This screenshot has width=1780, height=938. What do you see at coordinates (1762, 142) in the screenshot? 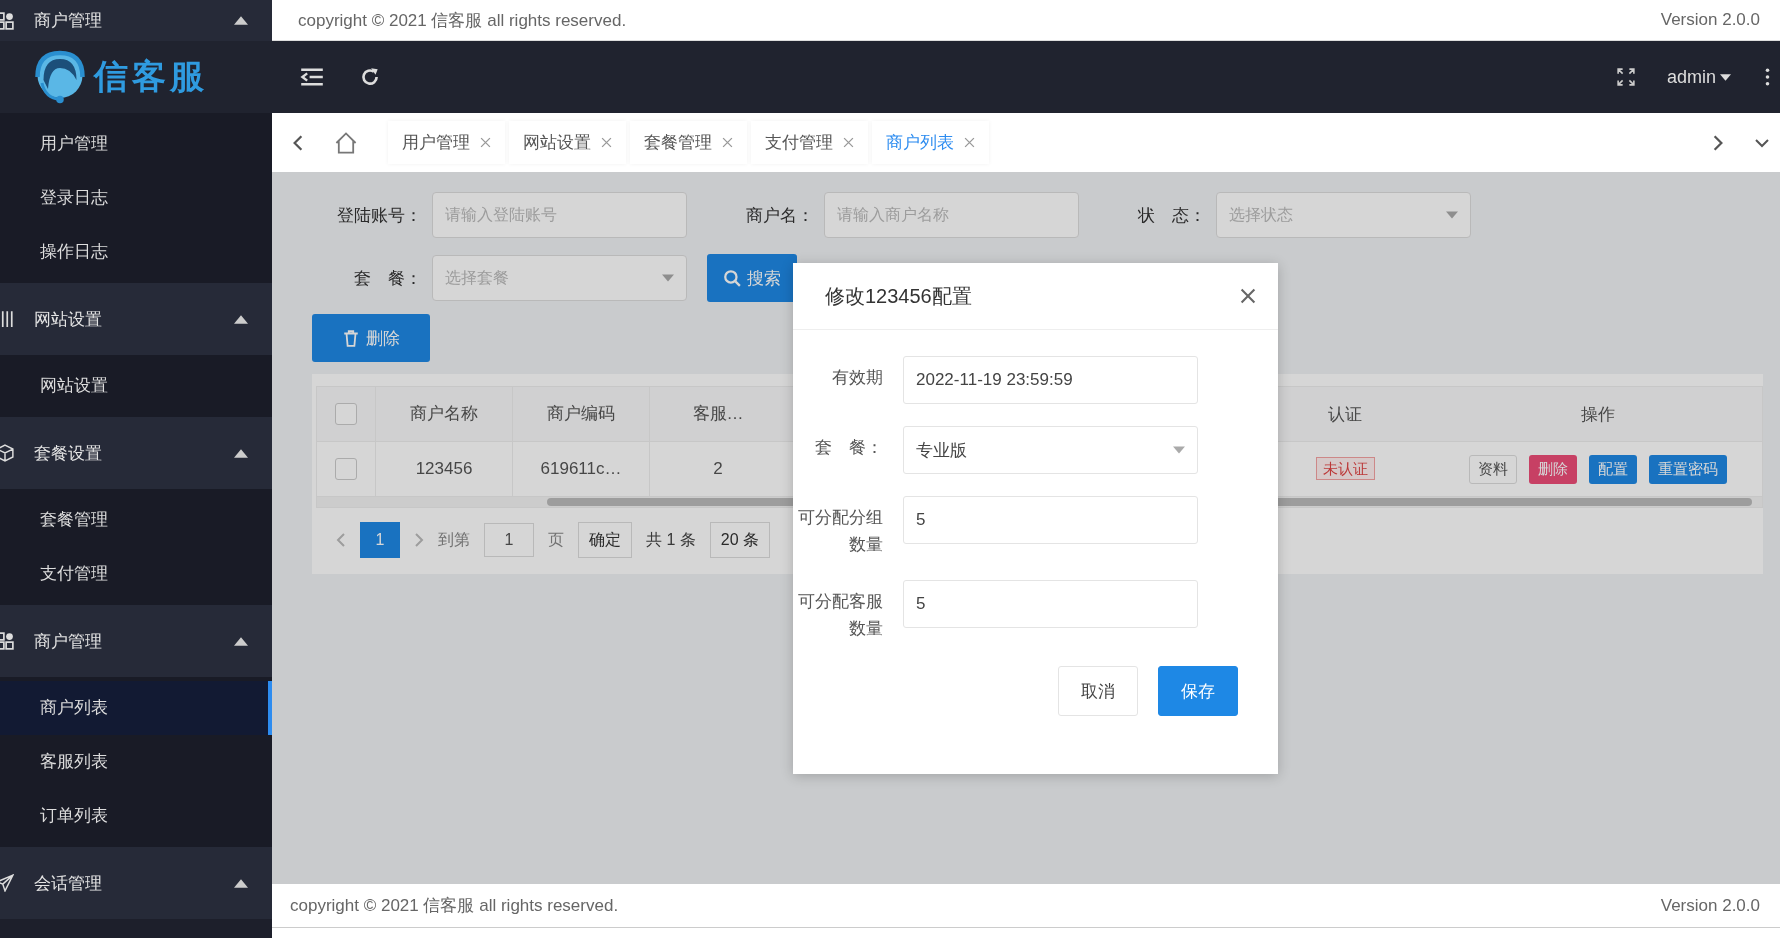
I see `chevron-down-icon` at bounding box center [1762, 142].